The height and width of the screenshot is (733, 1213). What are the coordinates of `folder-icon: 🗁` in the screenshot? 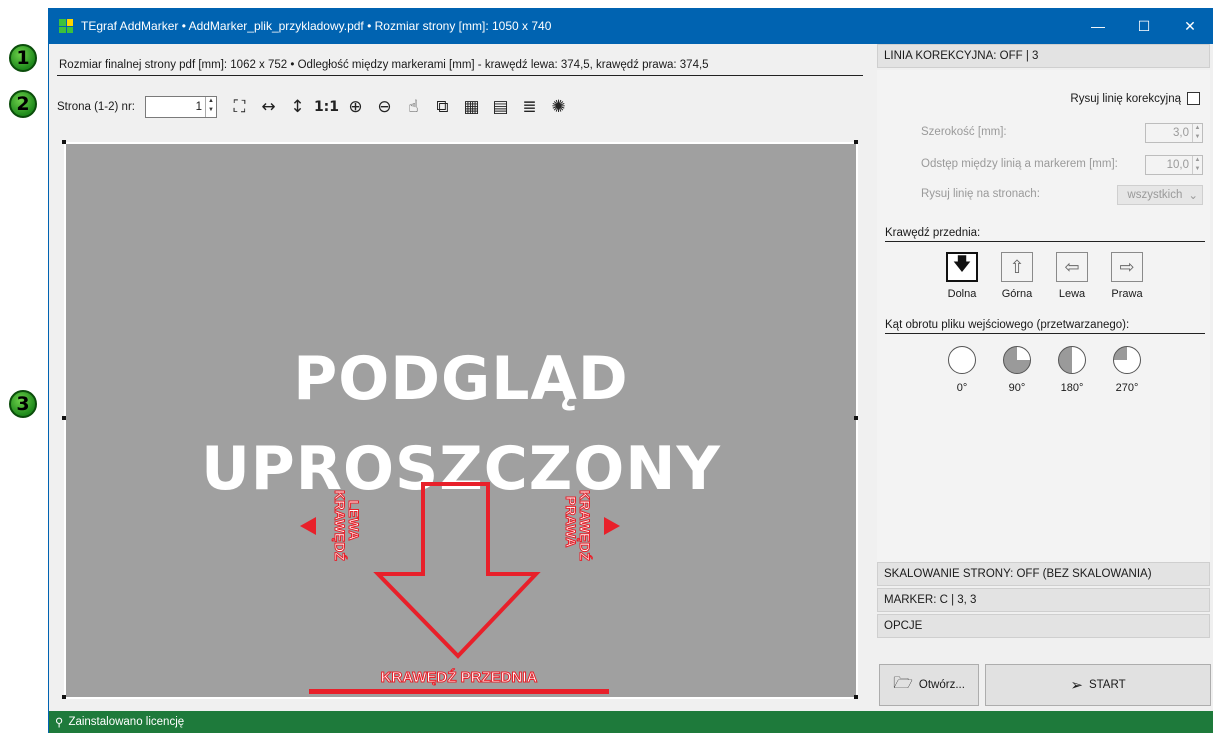 It's located at (903, 682).